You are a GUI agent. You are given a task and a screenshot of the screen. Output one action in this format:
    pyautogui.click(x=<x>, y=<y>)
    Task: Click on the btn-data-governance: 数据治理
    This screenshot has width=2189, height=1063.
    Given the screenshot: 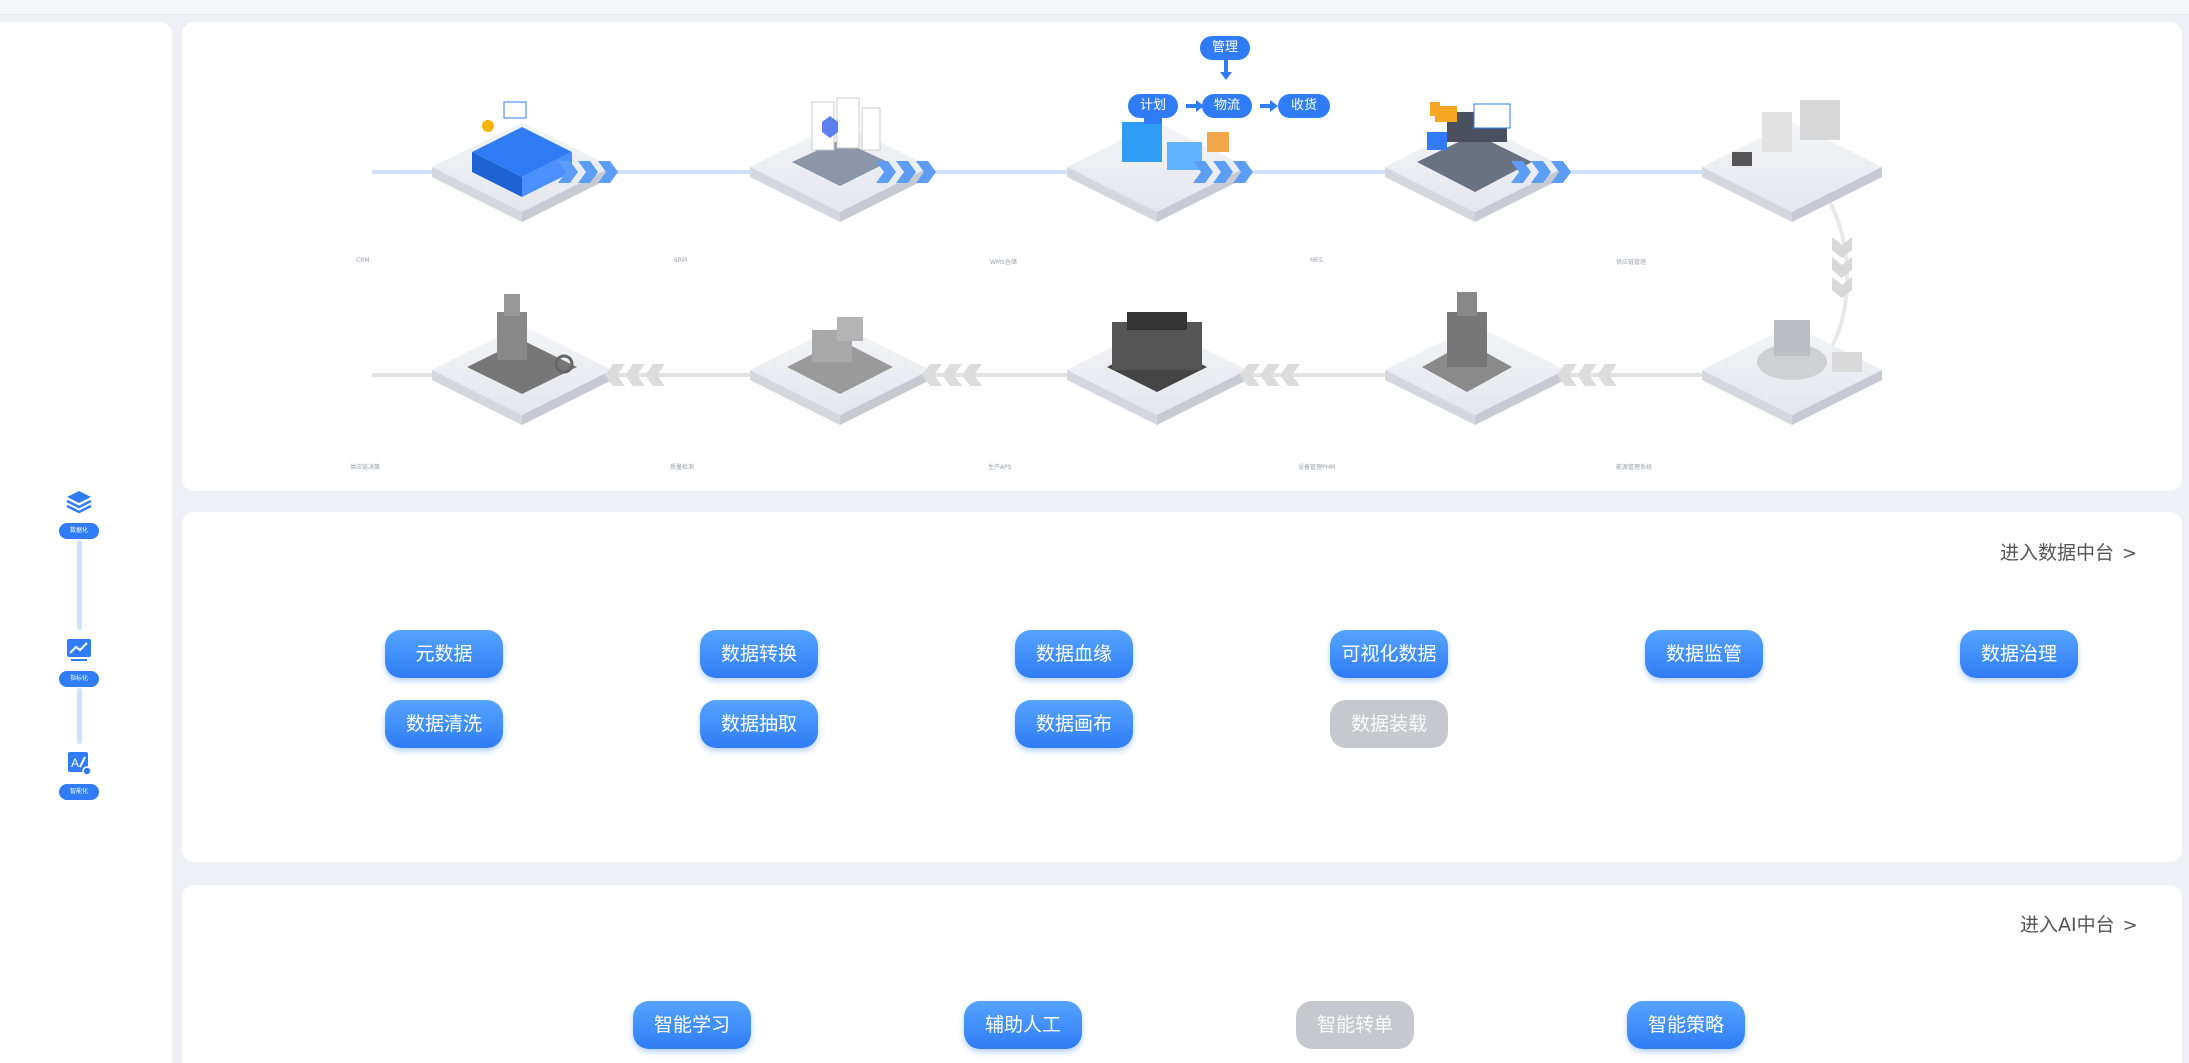 What is the action you would take?
    pyautogui.click(x=2019, y=654)
    